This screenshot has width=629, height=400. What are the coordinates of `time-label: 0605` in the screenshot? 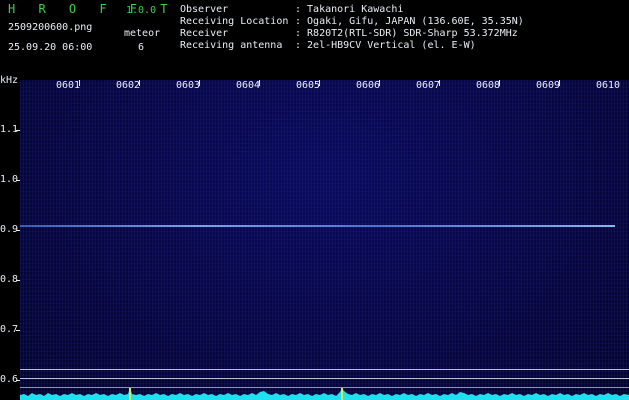 It's located at (308, 85).